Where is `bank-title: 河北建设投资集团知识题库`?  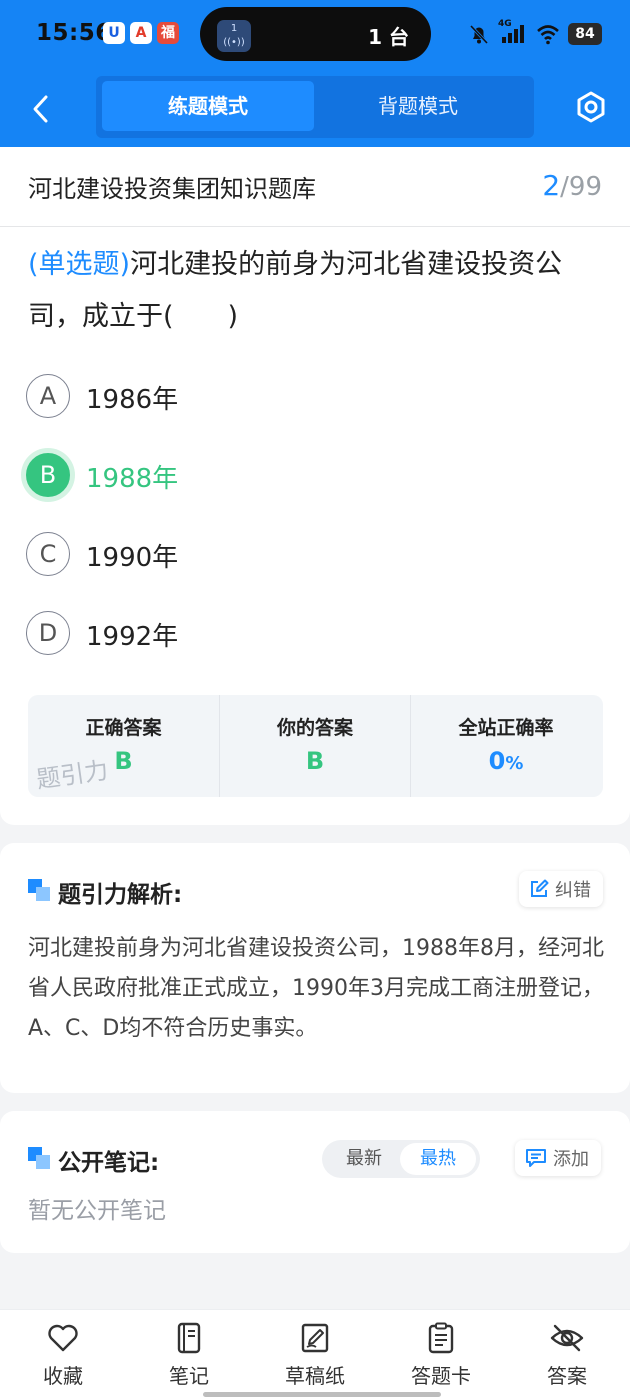
bank-title: 河北建设投资集团知识题库 is located at coordinates (172, 189).